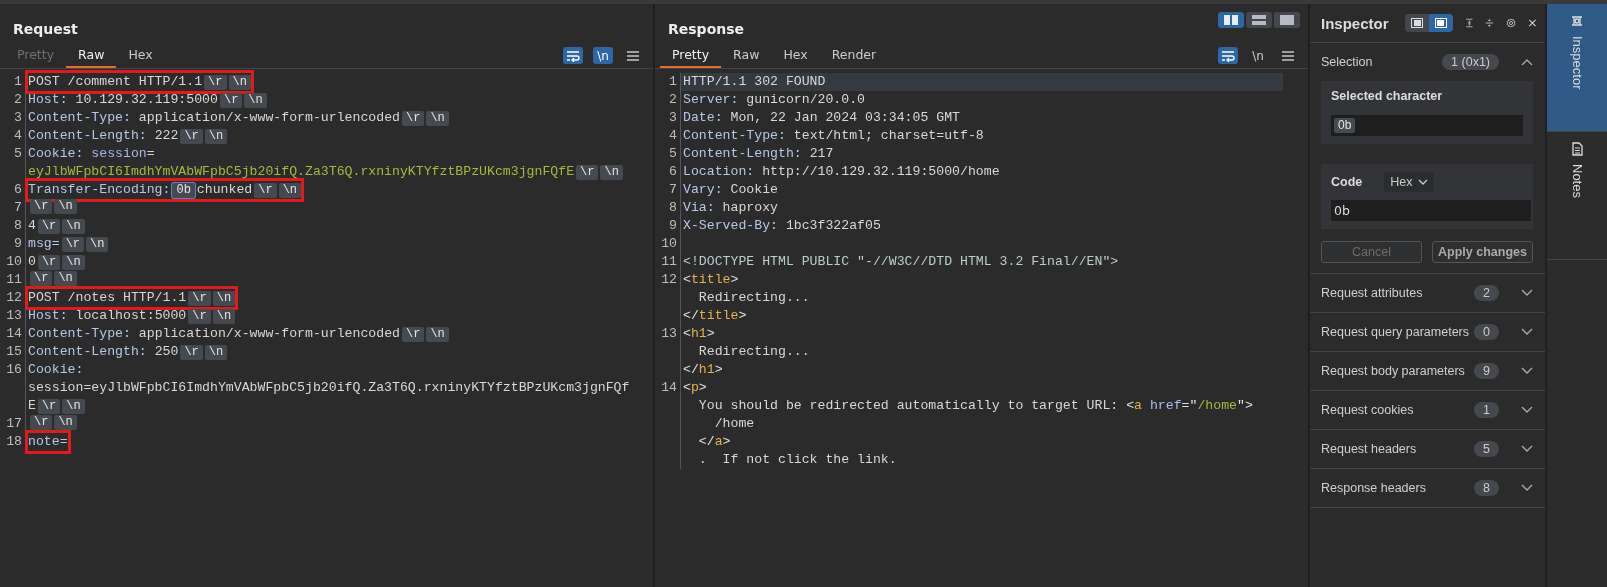 The image size is (1607, 587). I want to click on side-tab-label: Notes, so click(1577, 181).